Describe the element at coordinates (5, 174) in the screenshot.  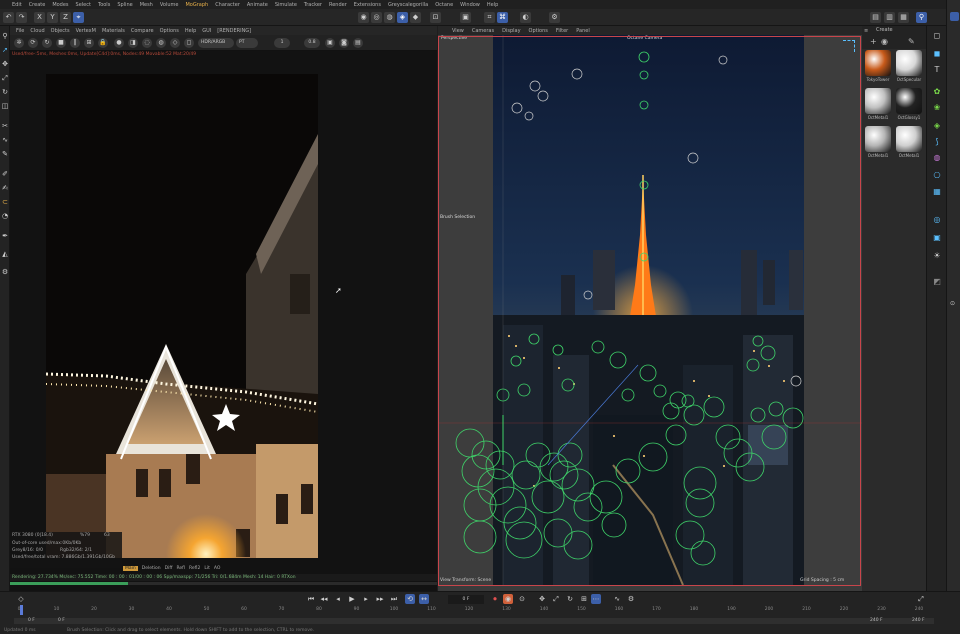
I see `paint-icon: ✐` at that location.